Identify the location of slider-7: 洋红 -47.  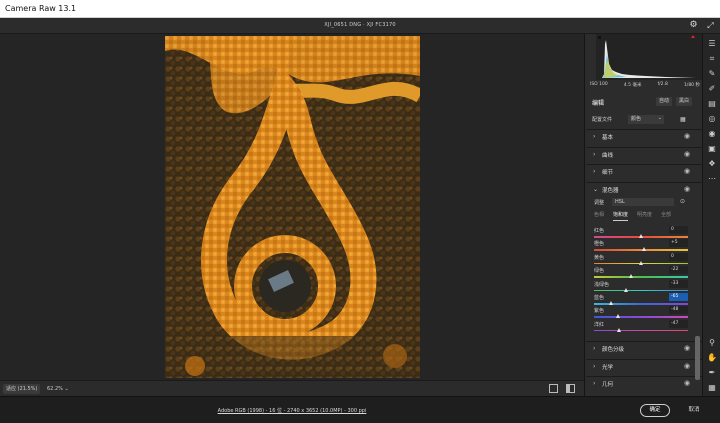
(641, 326).